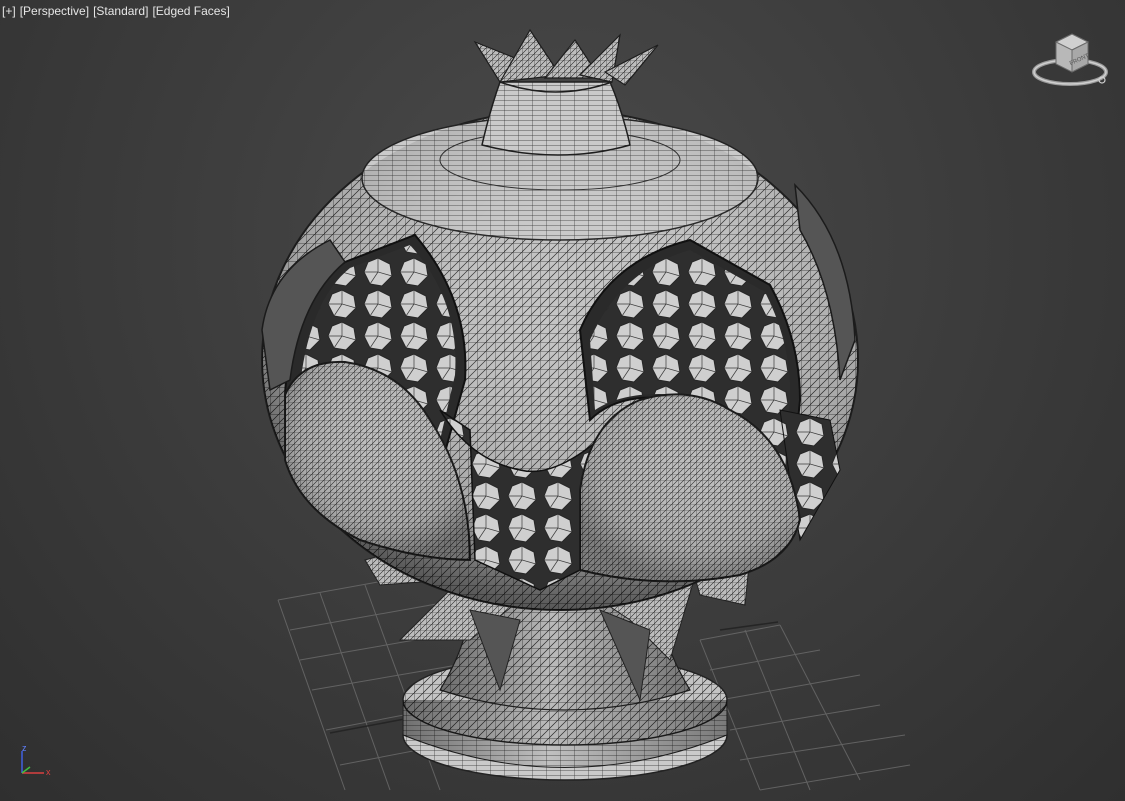 The width and height of the screenshot is (1125, 801). I want to click on axis-z-label: z, so click(24, 749).